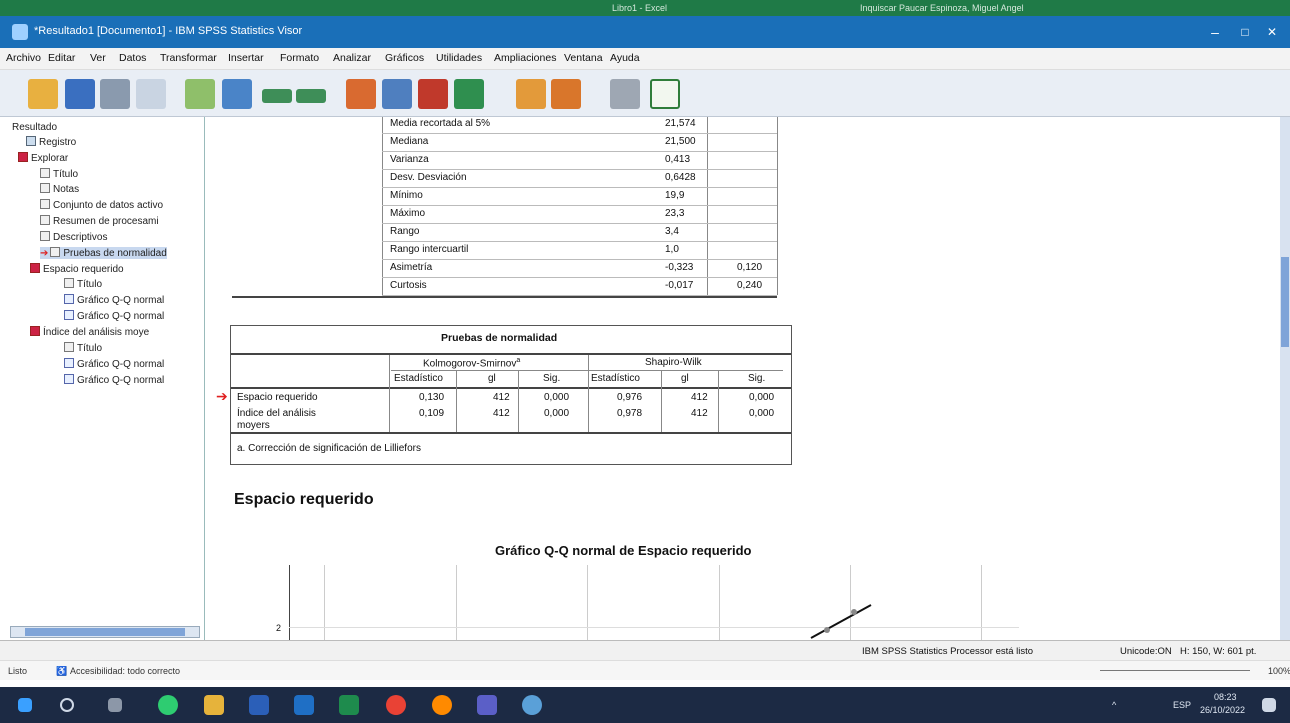 Image resolution: width=1290 pixels, height=723 pixels. What do you see at coordinates (469, 94) in the screenshot?
I see `variables-icon` at bounding box center [469, 94].